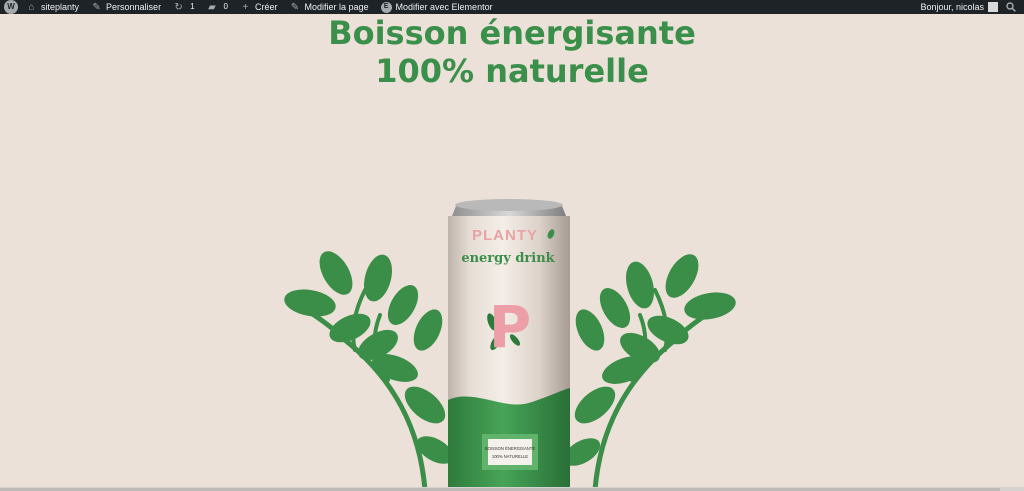 Image resolution: width=1024 pixels, height=491 pixels. I want to click on admin-updates: ↻ 1, so click(183, 7).